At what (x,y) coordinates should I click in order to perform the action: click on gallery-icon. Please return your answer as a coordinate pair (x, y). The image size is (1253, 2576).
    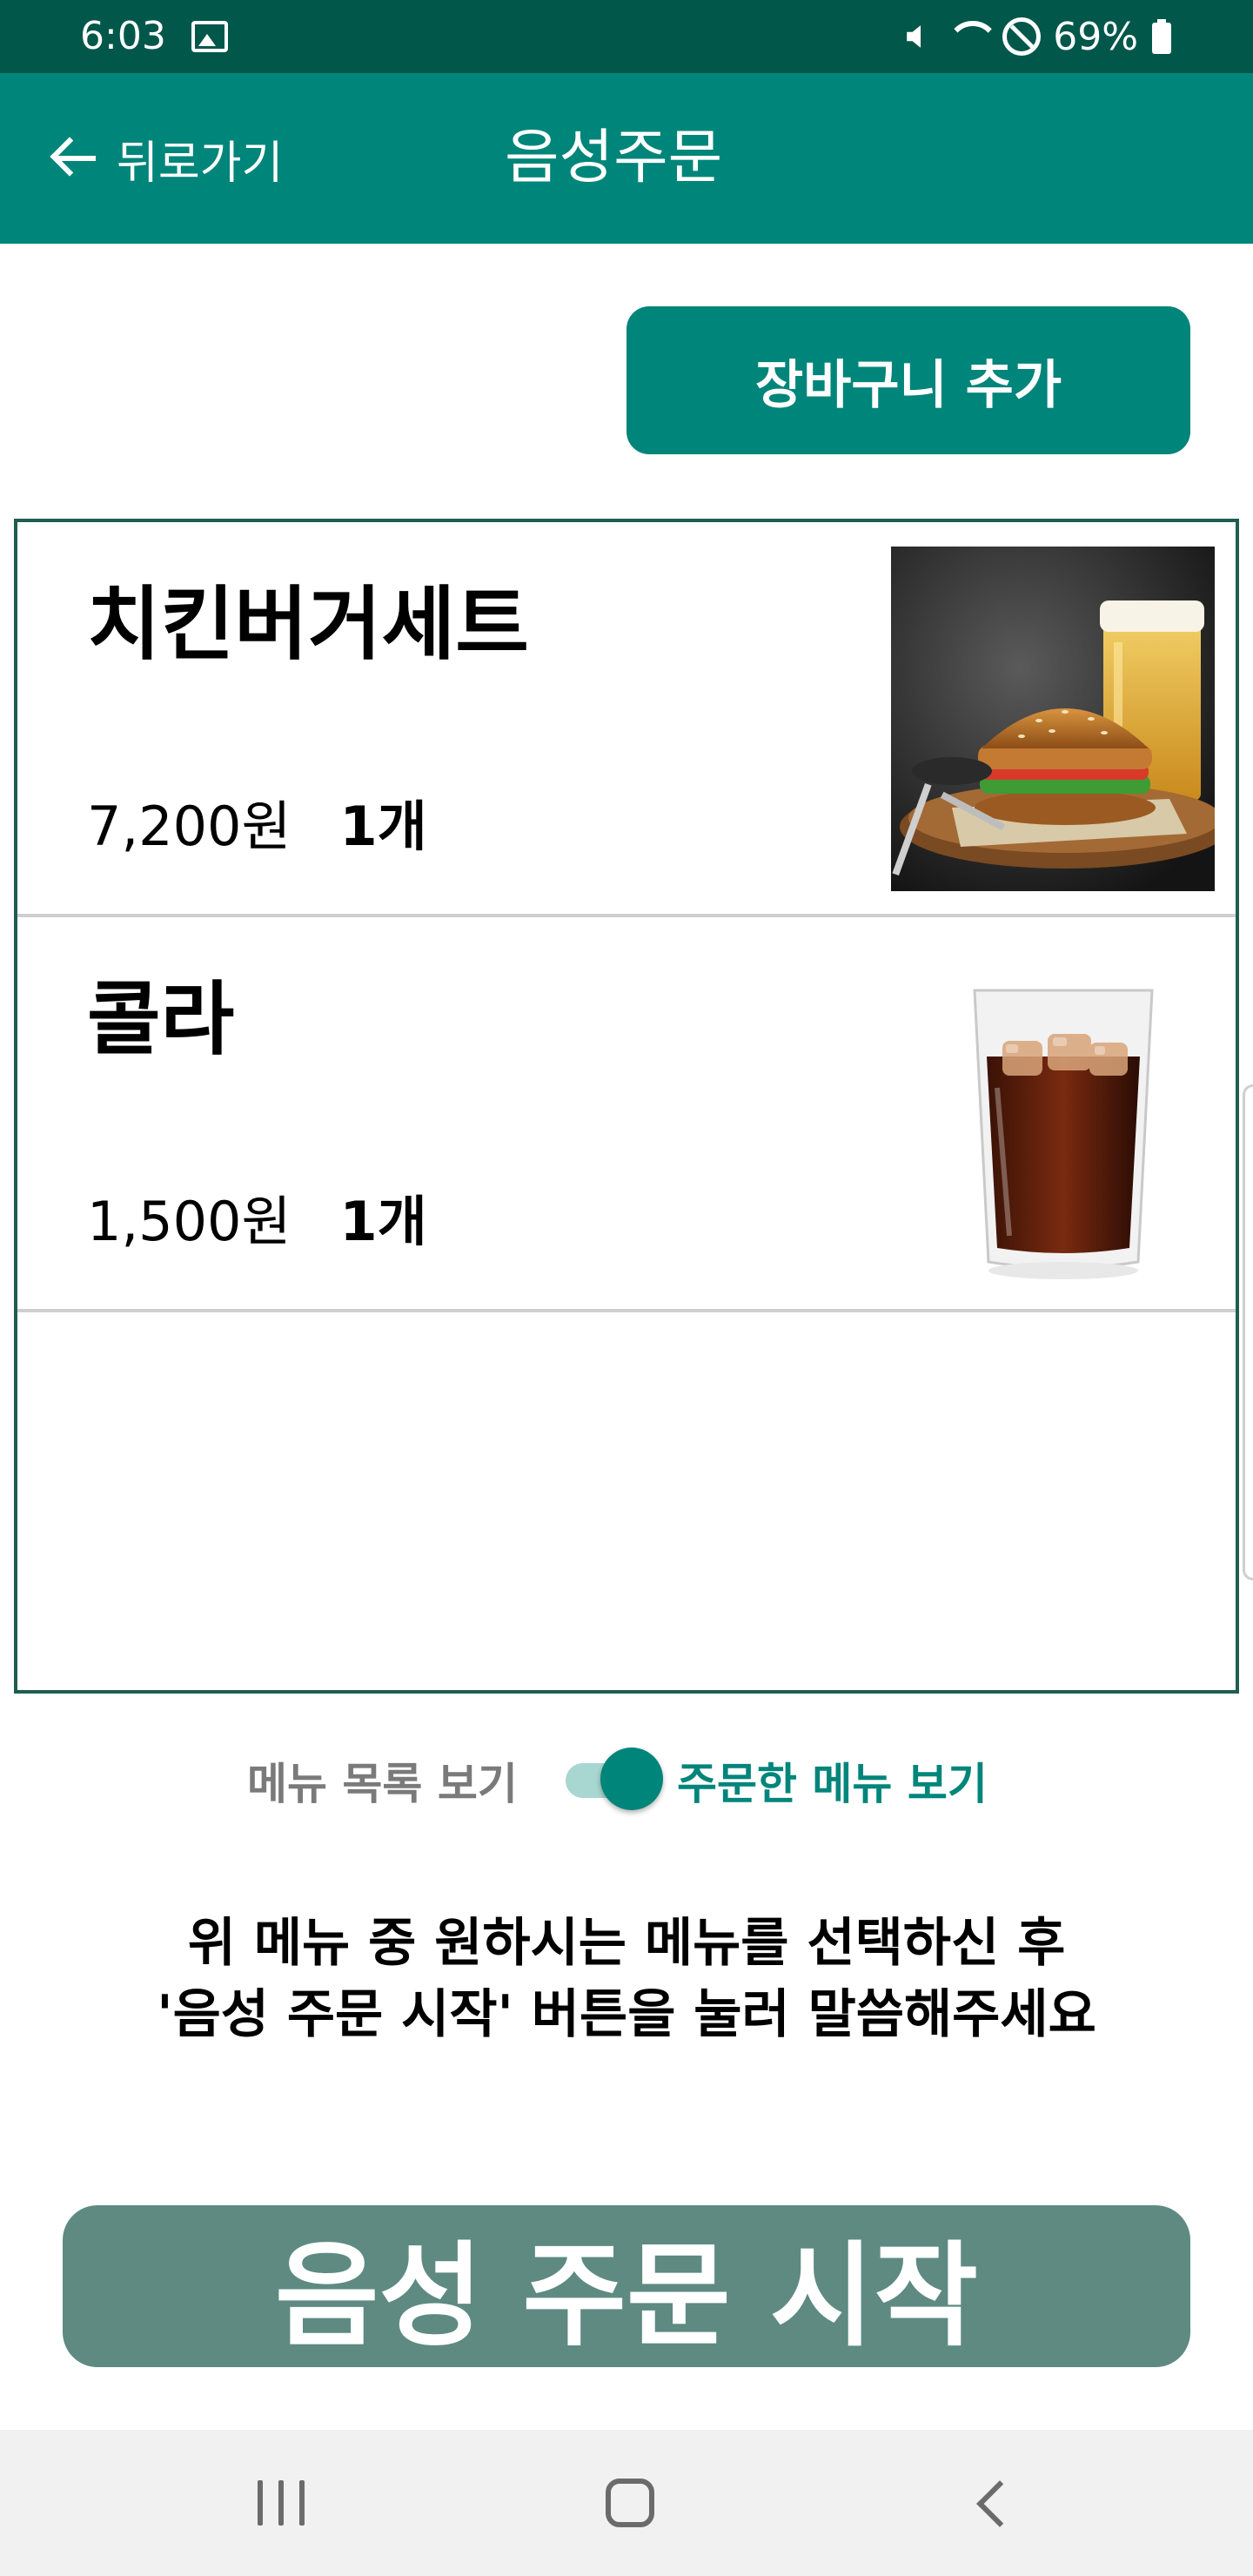
    Looking at the image, I should click on (209, 37).